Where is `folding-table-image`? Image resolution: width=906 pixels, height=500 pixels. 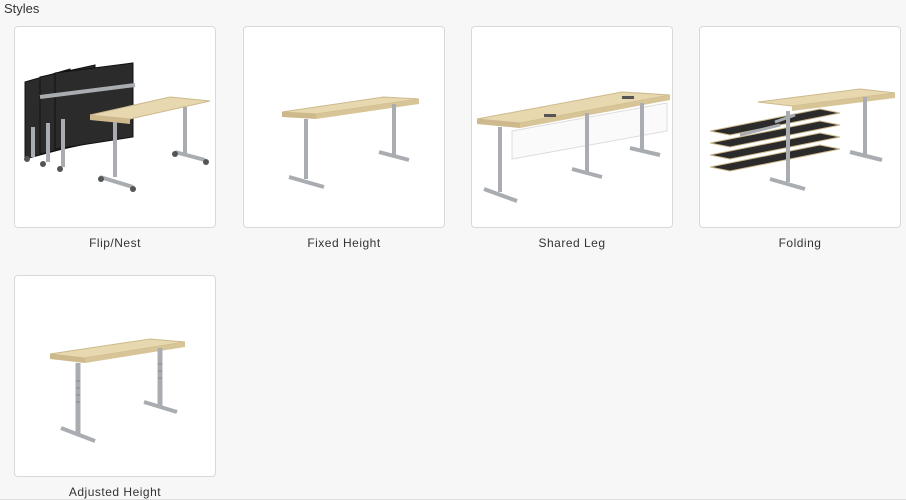 folding-table-image is located at coordinates (800, 127).